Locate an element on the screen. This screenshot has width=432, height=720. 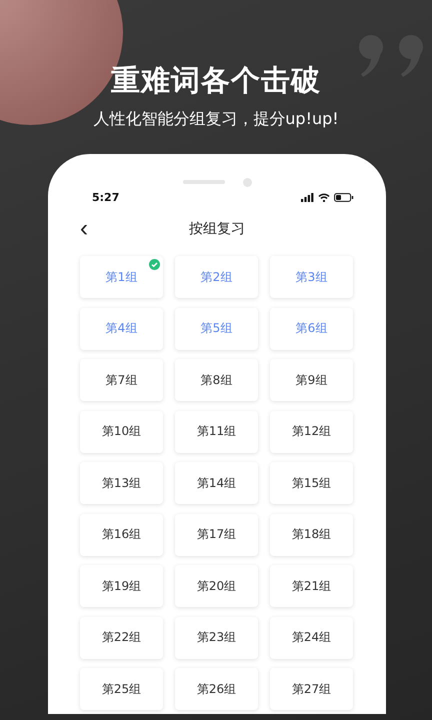
group-button: 第18组 is located at coordinates (311, 535).